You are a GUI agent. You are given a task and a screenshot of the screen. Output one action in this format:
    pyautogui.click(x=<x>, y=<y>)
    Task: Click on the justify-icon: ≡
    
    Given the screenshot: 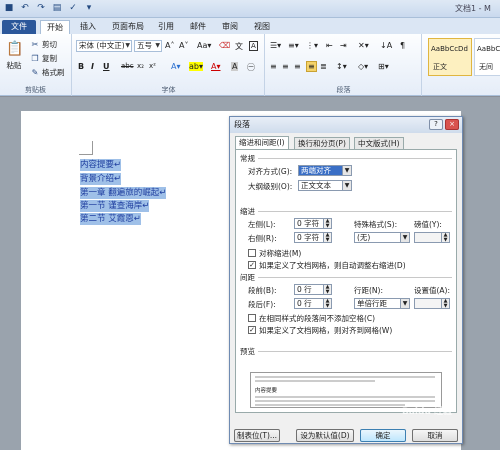 What is the action you would take?
    pyautogui.click(x=311, y=66)
    